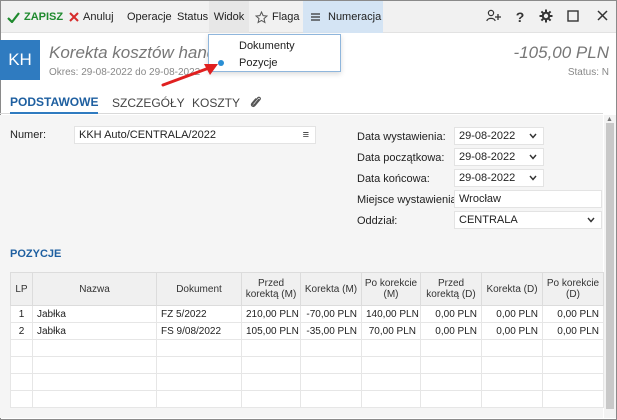  Describe the element at coordinates (271, 314) in the screenshot. I see `table-cell: 210,00 PLN` at that location.